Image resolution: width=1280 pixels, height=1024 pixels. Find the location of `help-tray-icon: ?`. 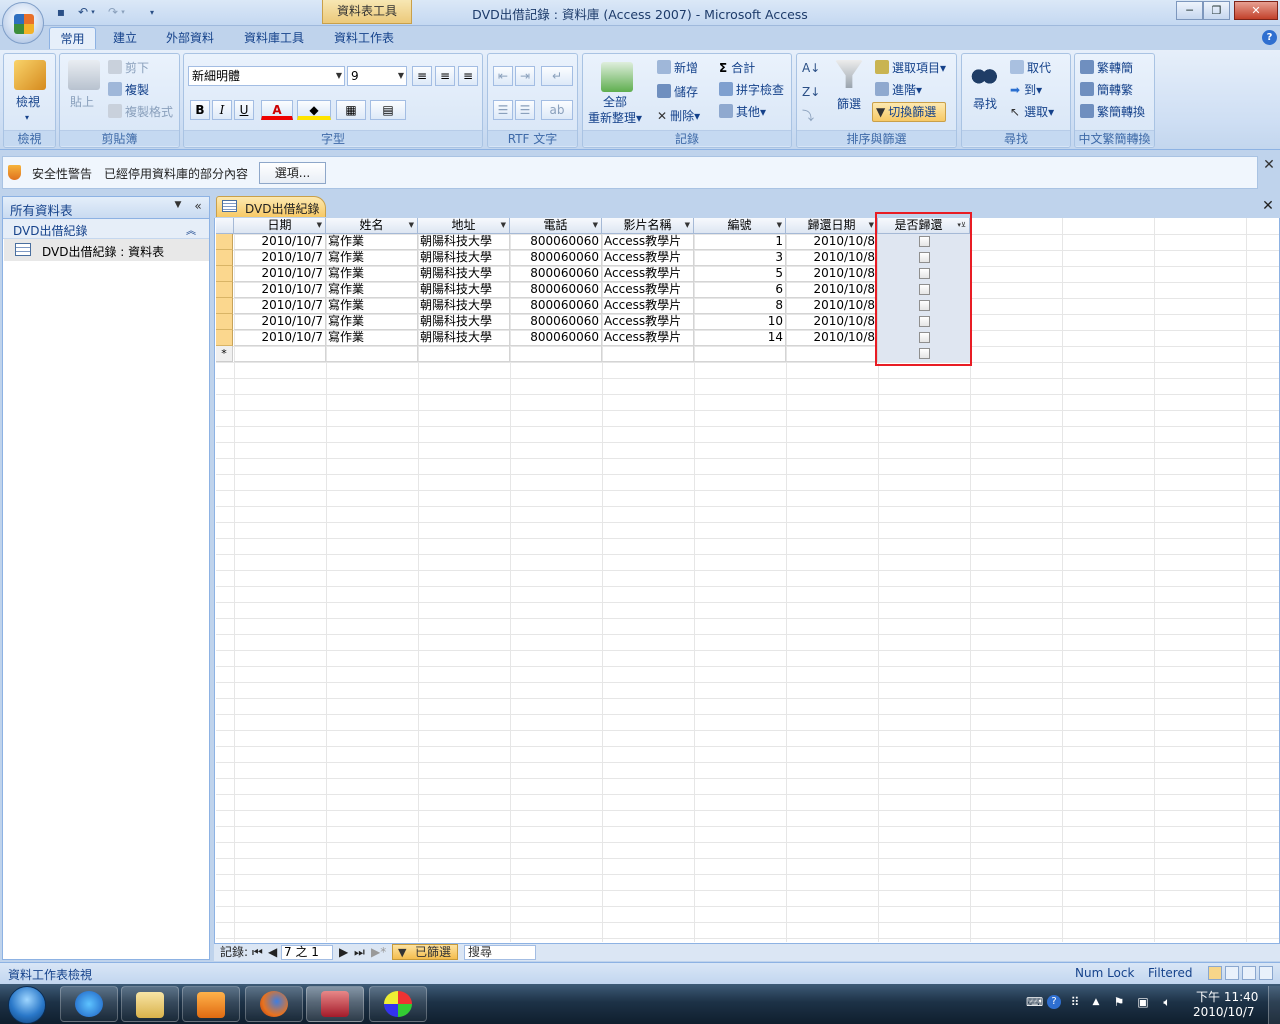

help-tray-icon: ? is located at coordinates (1054, 1002).